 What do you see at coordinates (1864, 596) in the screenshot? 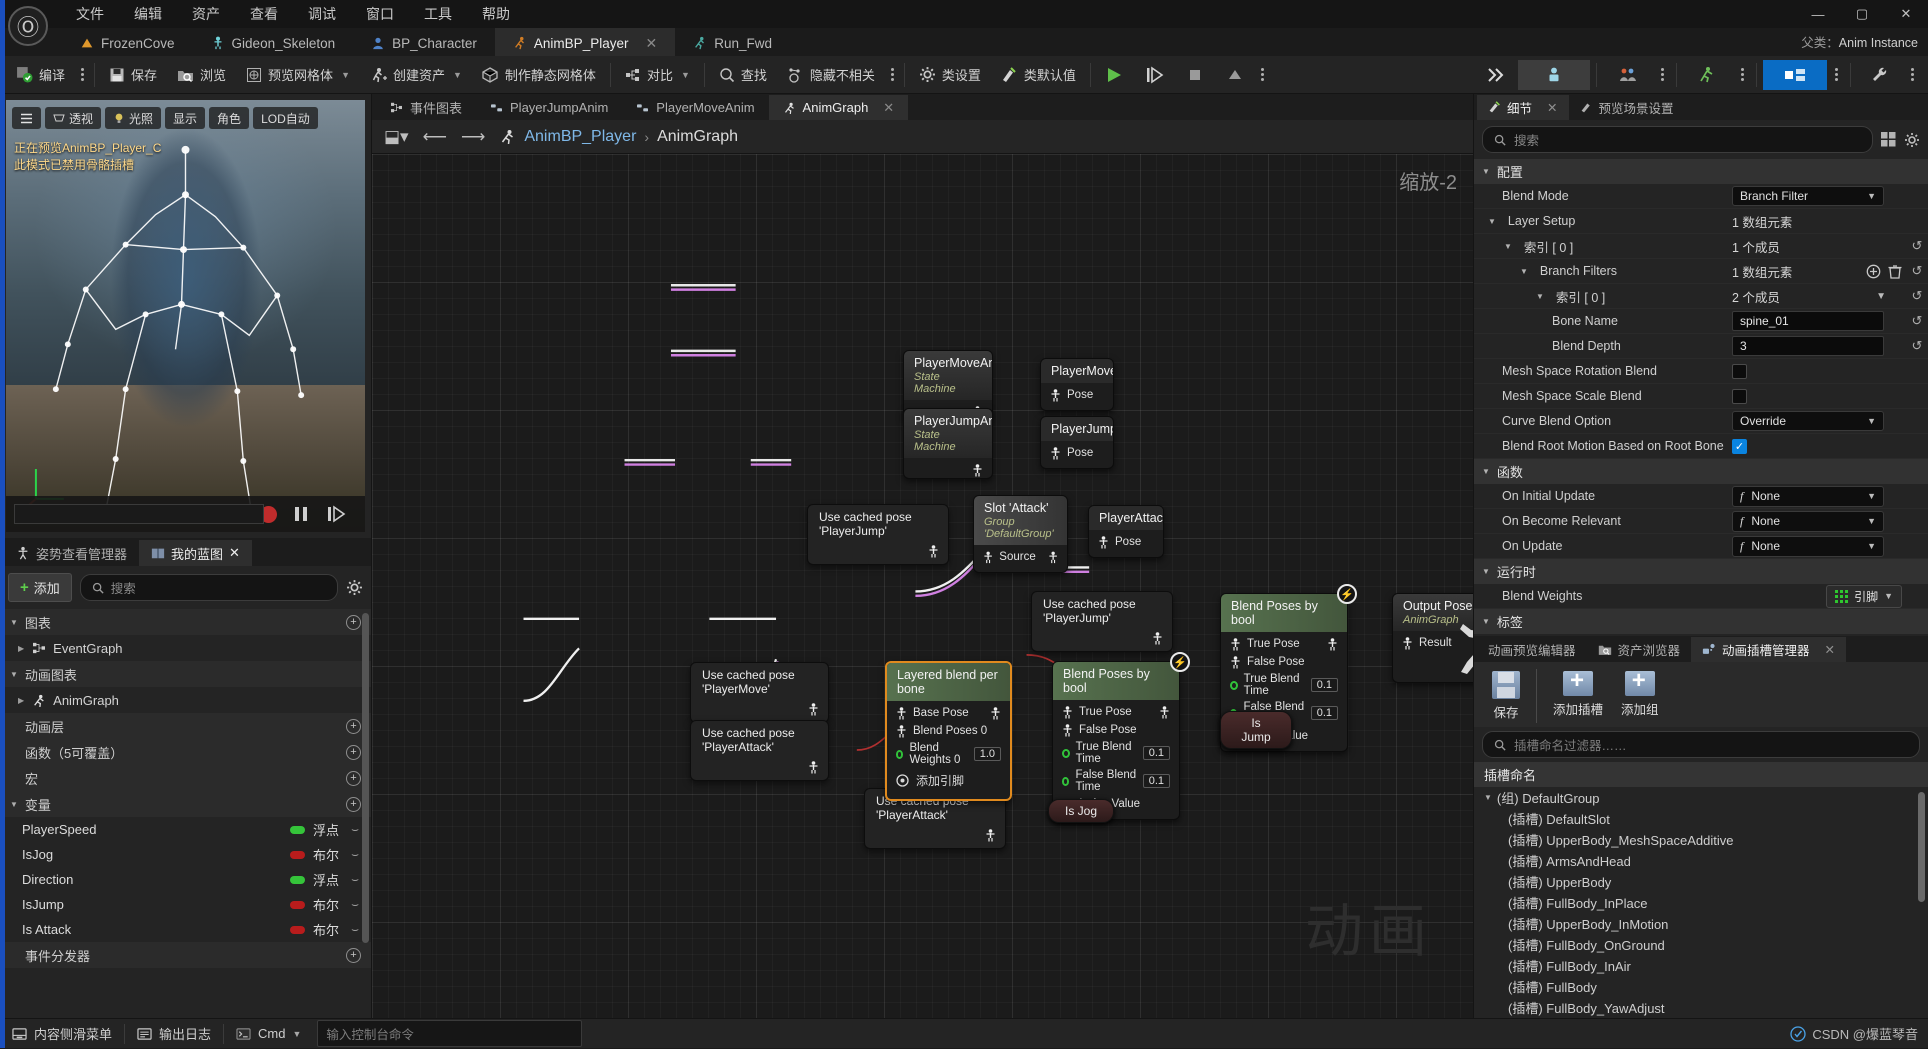
I see `blend-weights-pin-button: 引脚 ▼` at bounding box center [1864, 596].